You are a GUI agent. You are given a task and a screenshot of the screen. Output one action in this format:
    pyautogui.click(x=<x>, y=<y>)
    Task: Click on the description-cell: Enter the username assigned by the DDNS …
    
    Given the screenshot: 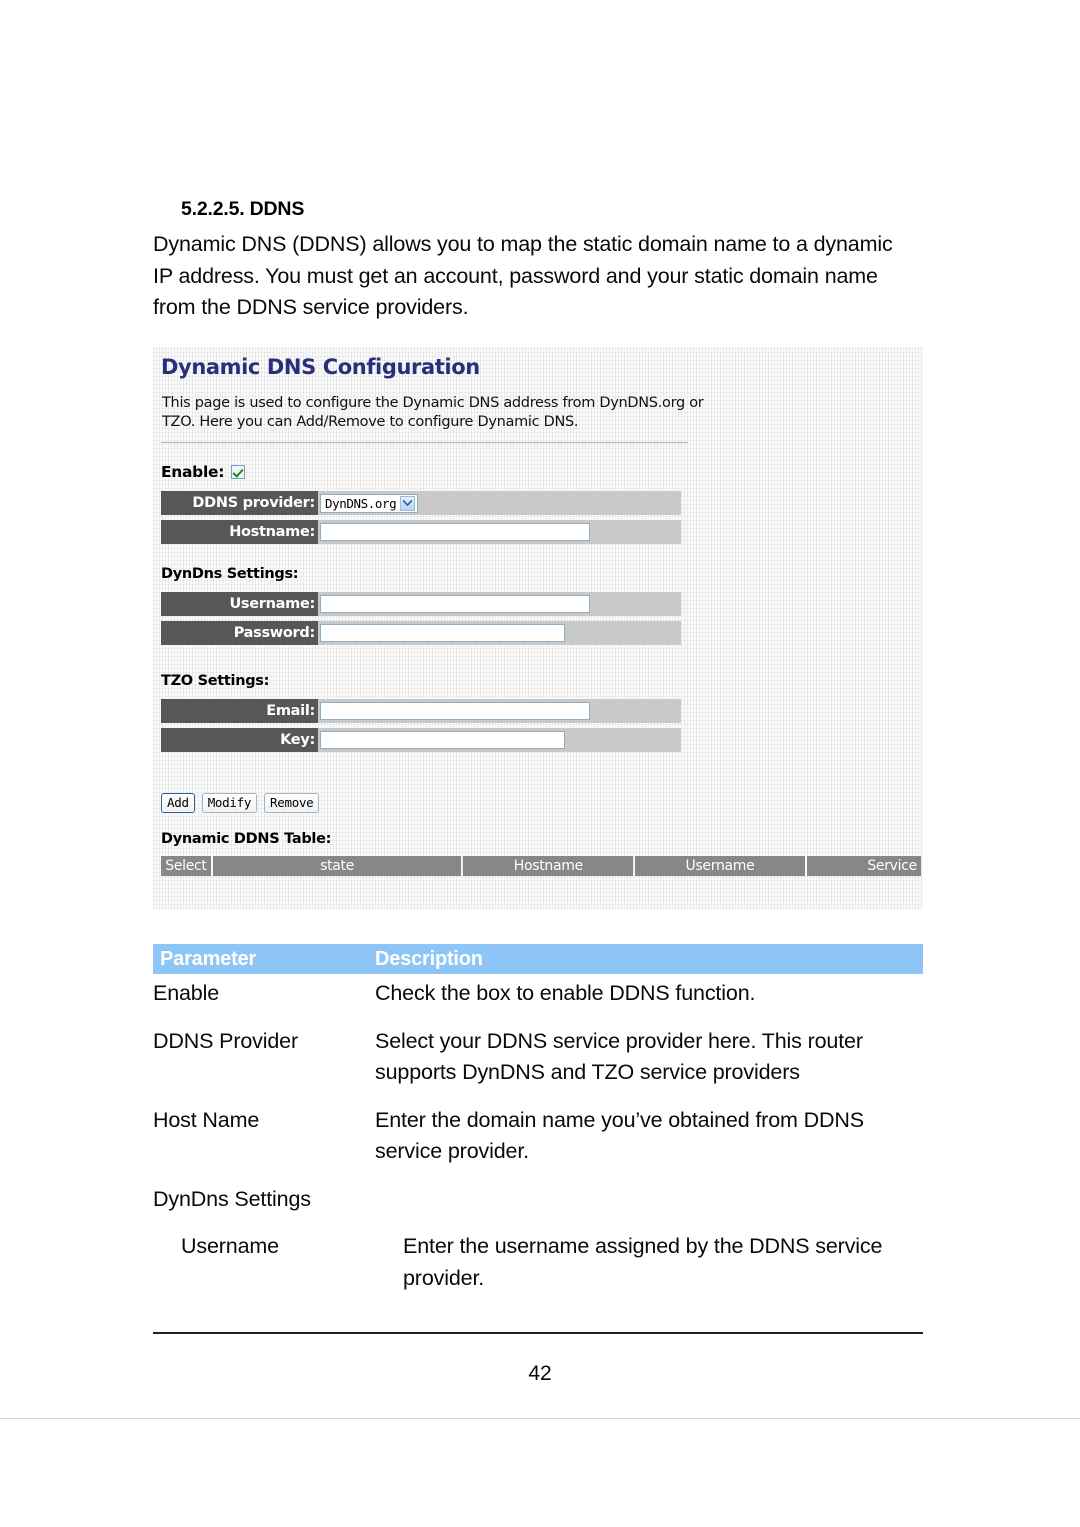 What is the action you would take?
    pyautogui.click(x=643, y=1262)
    